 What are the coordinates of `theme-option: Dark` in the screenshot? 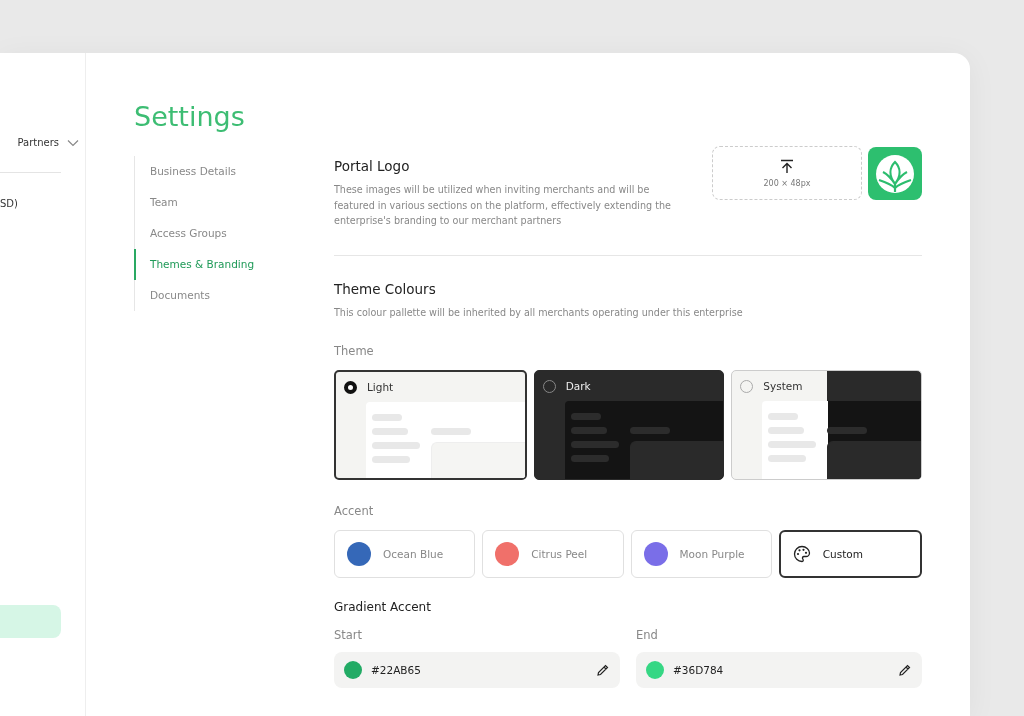 It's located at (629, 425).